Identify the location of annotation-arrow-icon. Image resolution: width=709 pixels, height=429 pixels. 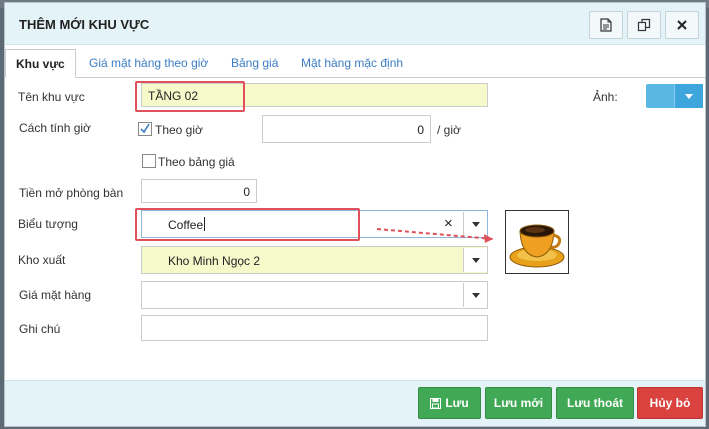
(435, 235).